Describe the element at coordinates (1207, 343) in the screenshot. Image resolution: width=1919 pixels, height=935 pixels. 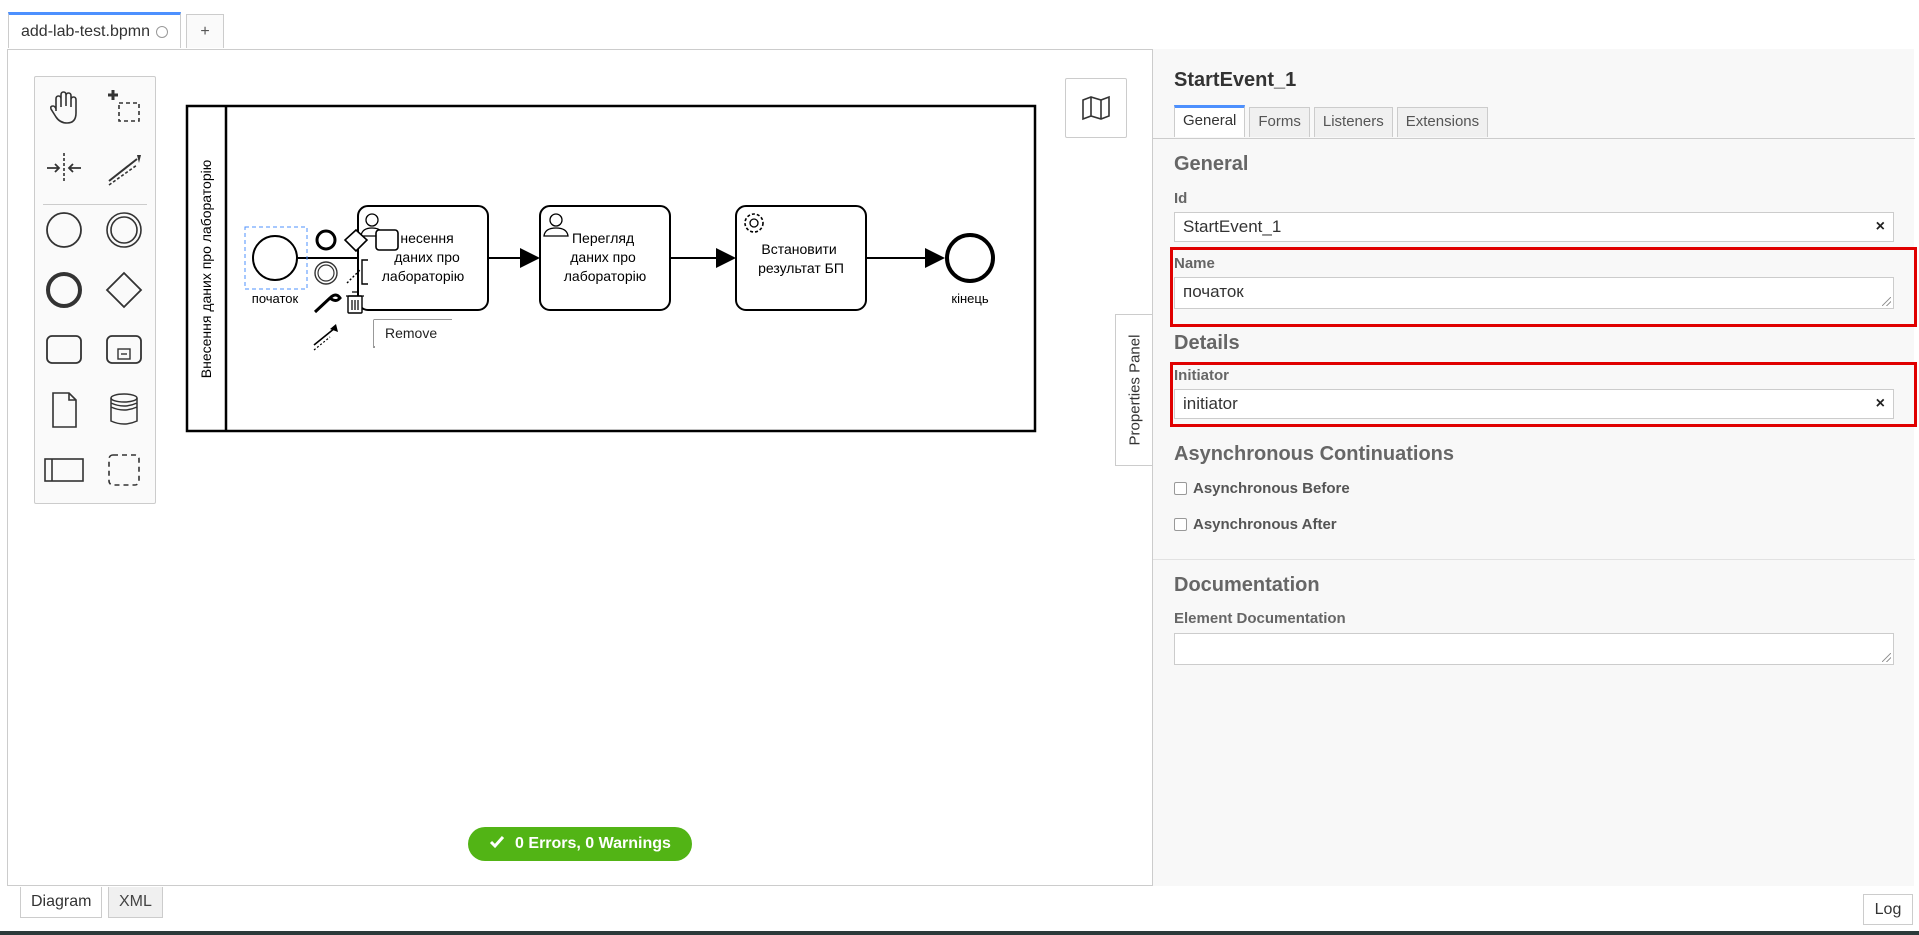
I see `details-heading: Details` at that location.